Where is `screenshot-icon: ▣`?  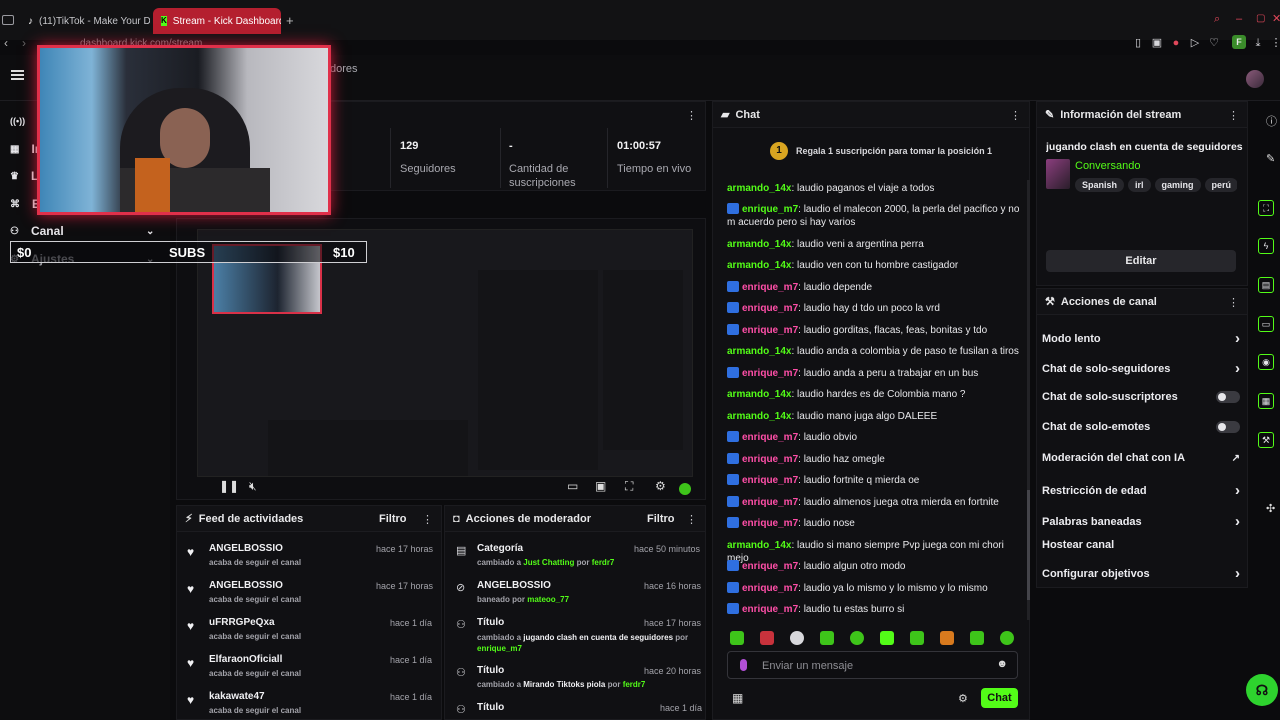 screenshot-icon: ▣ is located at coordinates (600, 486).